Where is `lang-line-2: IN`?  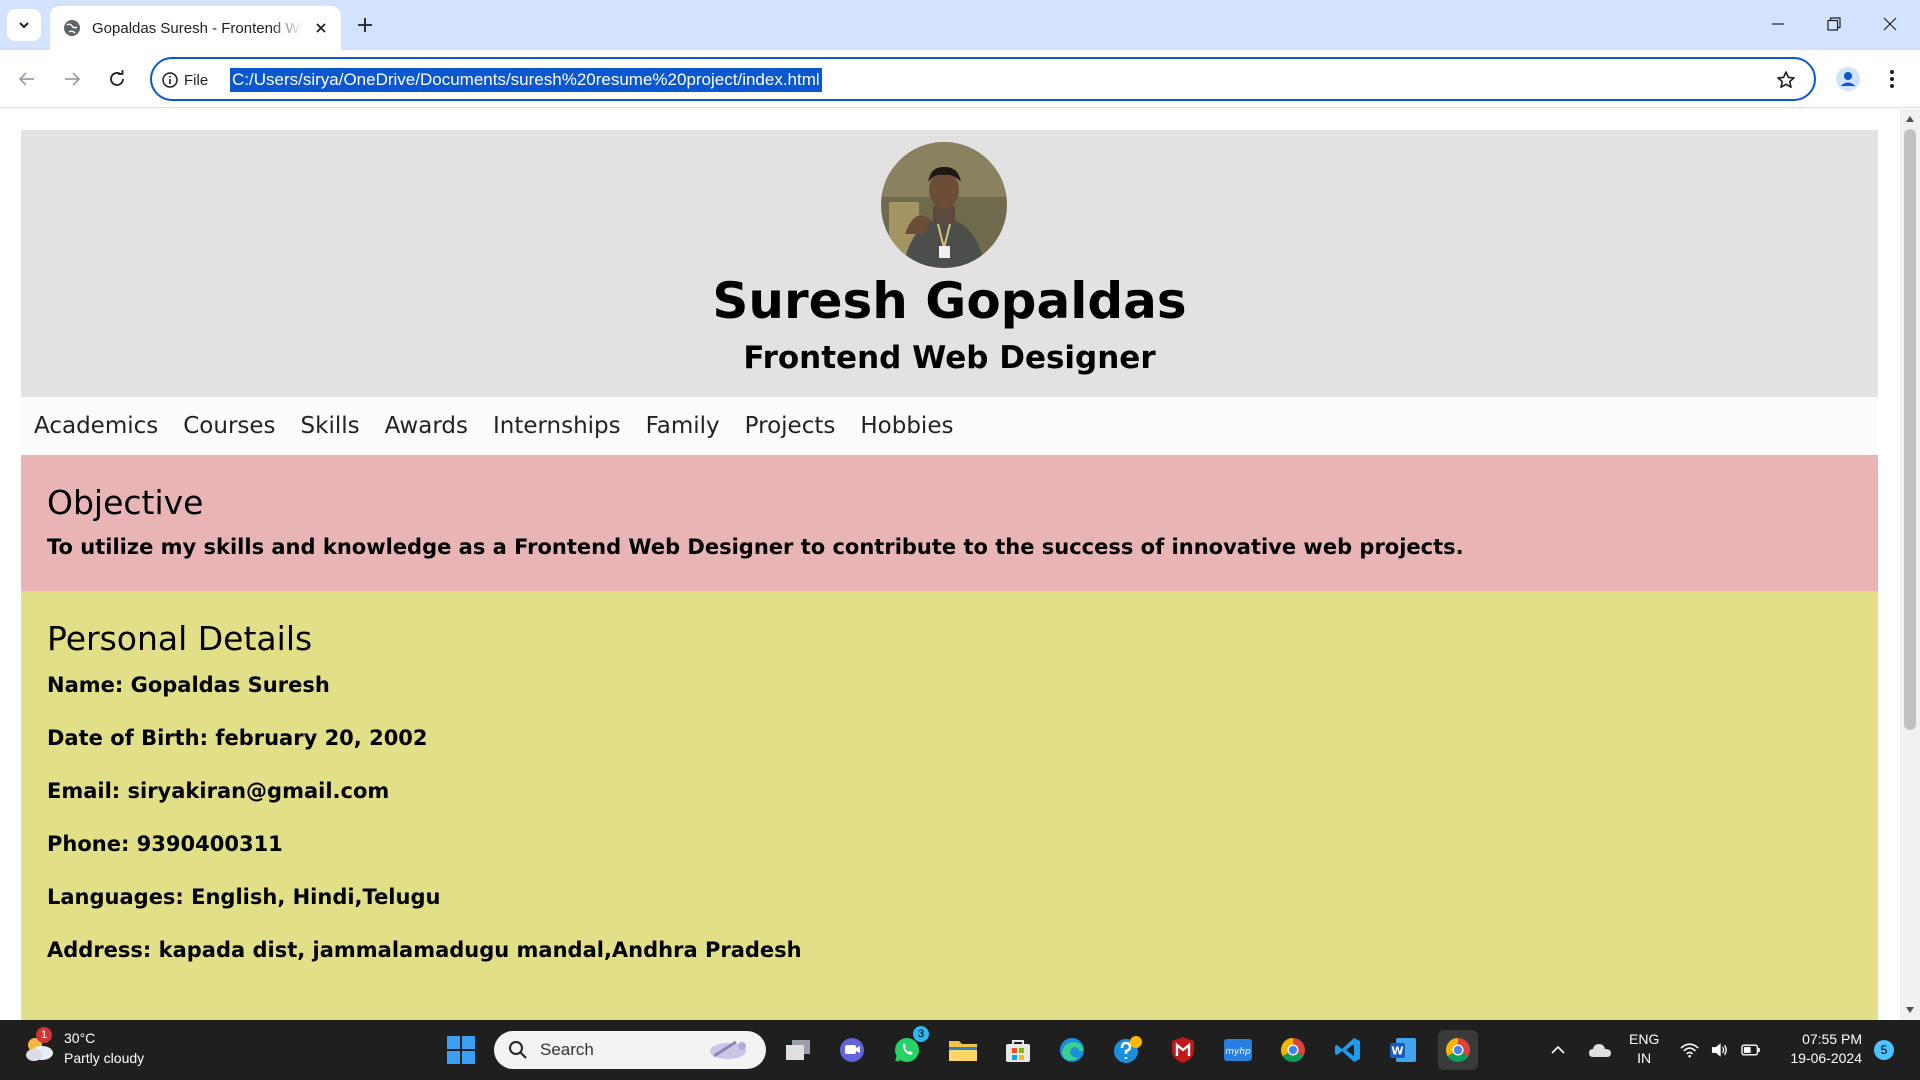 lang-line-2: IN is located at coordinates (1644, 1058).